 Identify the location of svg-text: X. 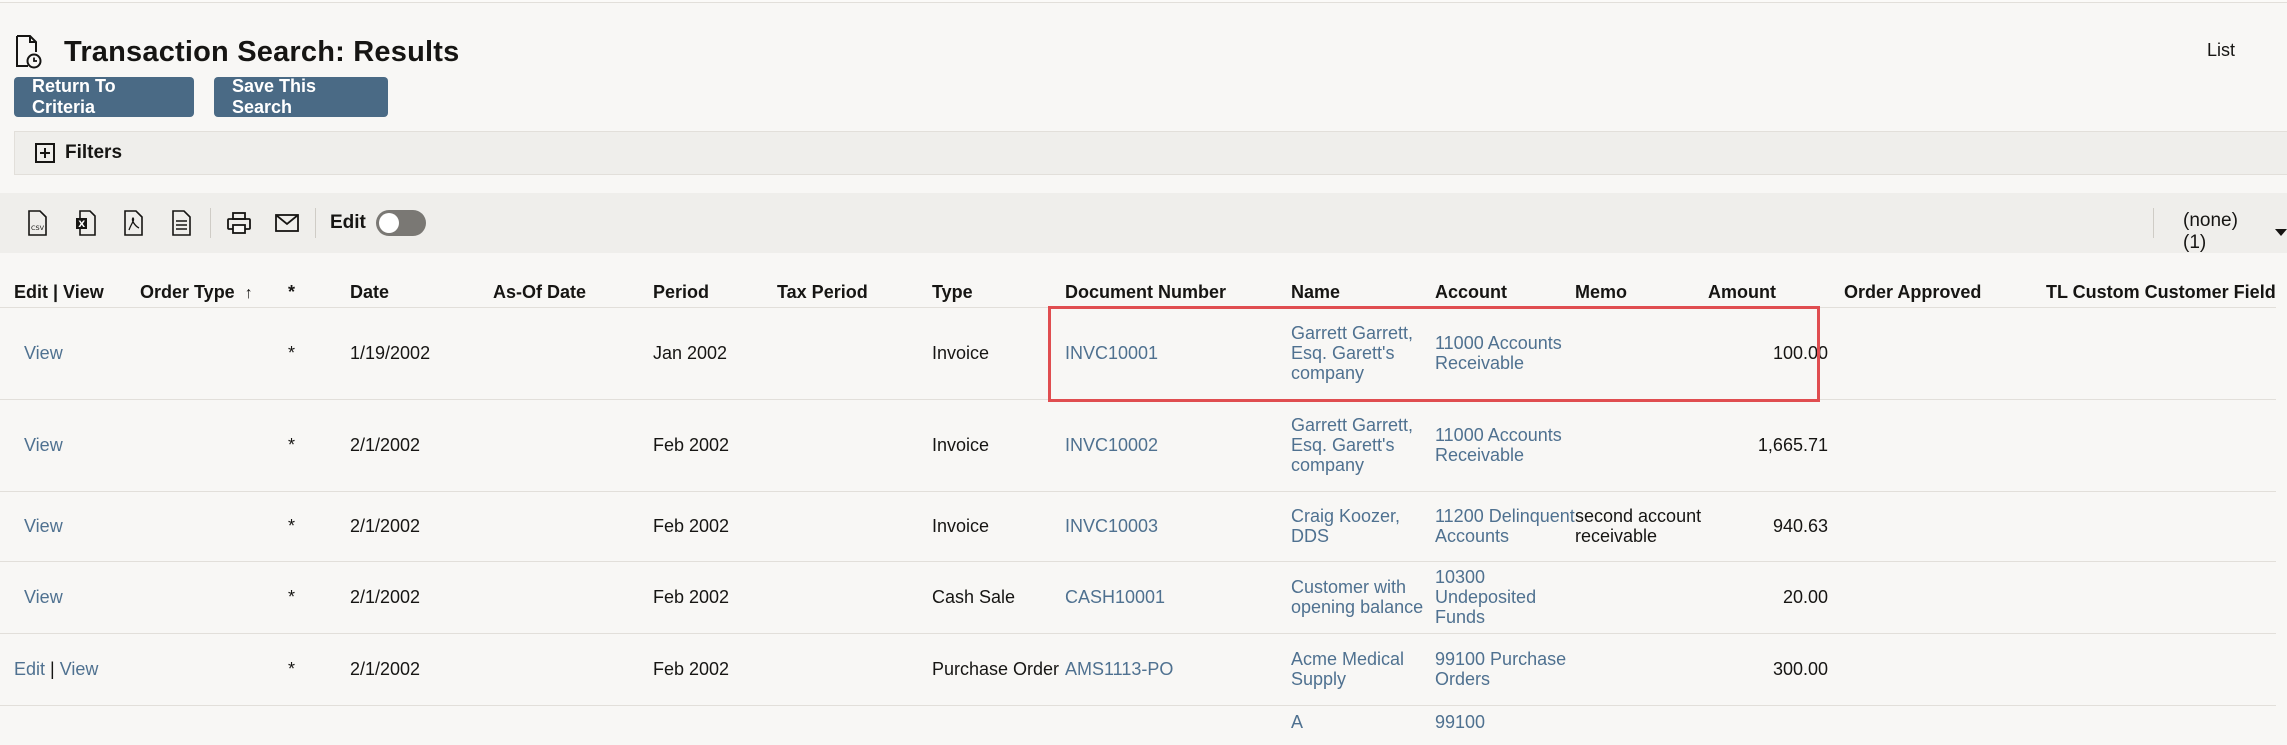
(81, 225).